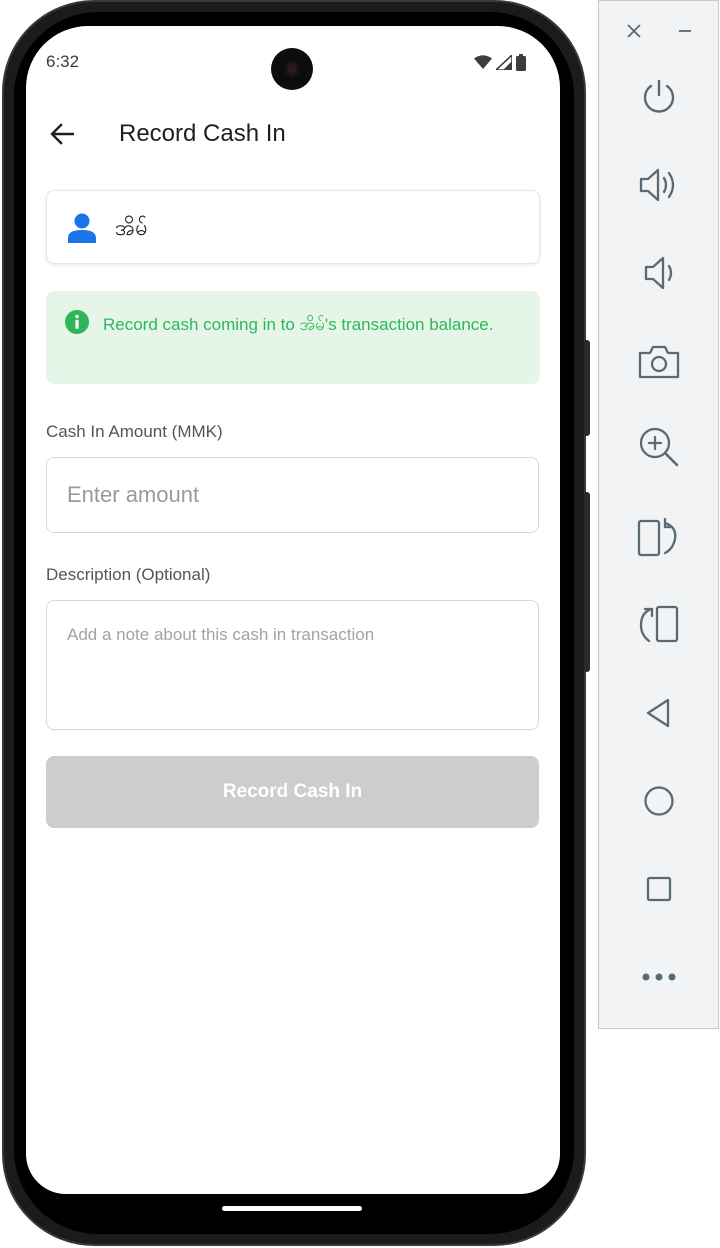  I want to click on nav-overview-button, so click(659, 889).